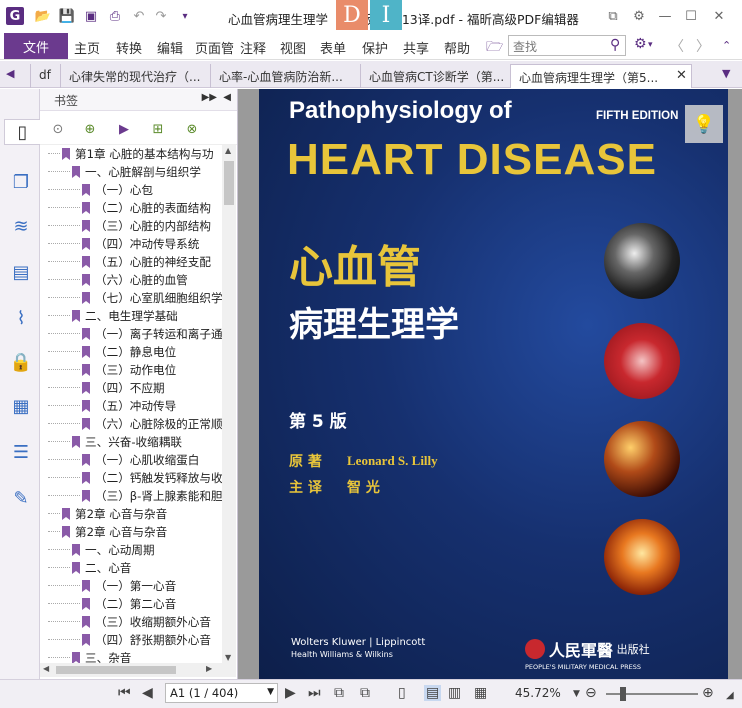 Image resolution: width=742 pixels, height=708 pixels. I want to click on bookmark-item: （五）心脏的神经支配, so click(131, 262).